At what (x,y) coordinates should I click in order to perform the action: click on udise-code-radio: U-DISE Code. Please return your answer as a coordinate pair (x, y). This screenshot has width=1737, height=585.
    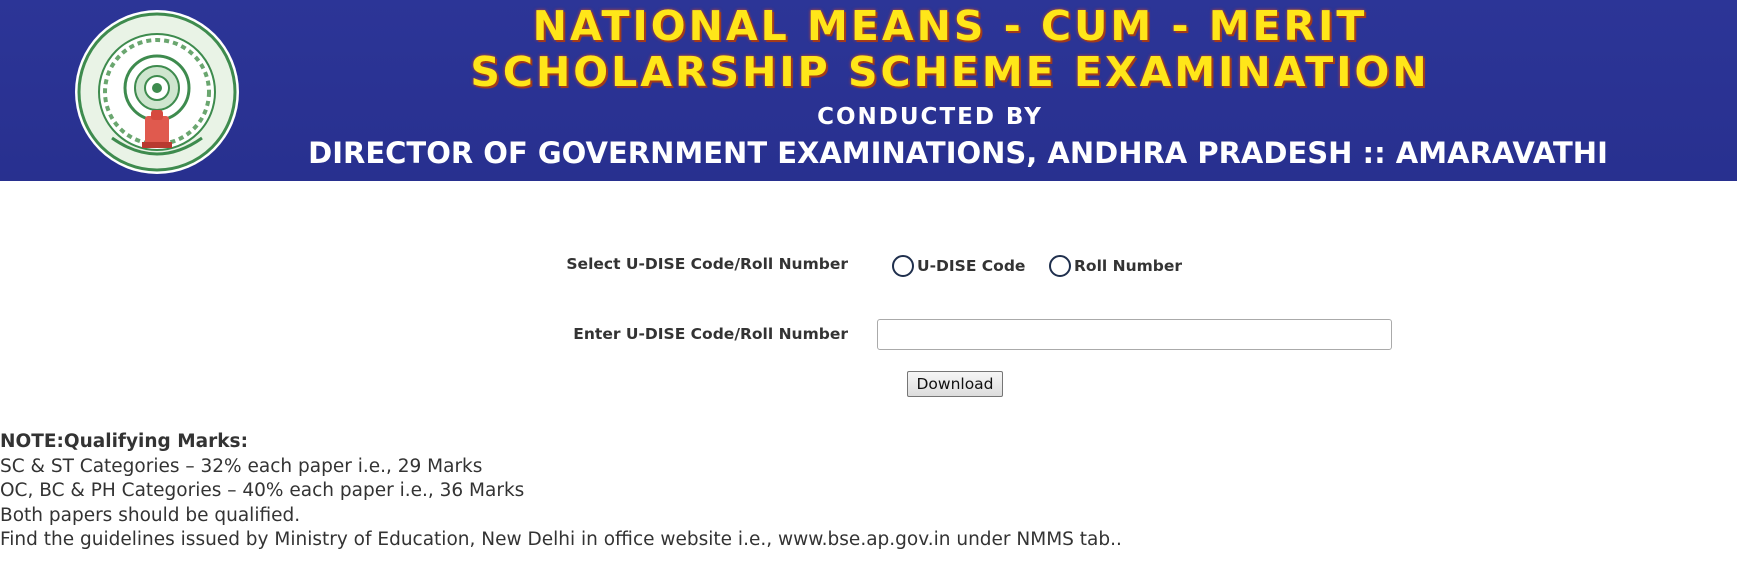
    Looking at the image, I should click on (958, 266).